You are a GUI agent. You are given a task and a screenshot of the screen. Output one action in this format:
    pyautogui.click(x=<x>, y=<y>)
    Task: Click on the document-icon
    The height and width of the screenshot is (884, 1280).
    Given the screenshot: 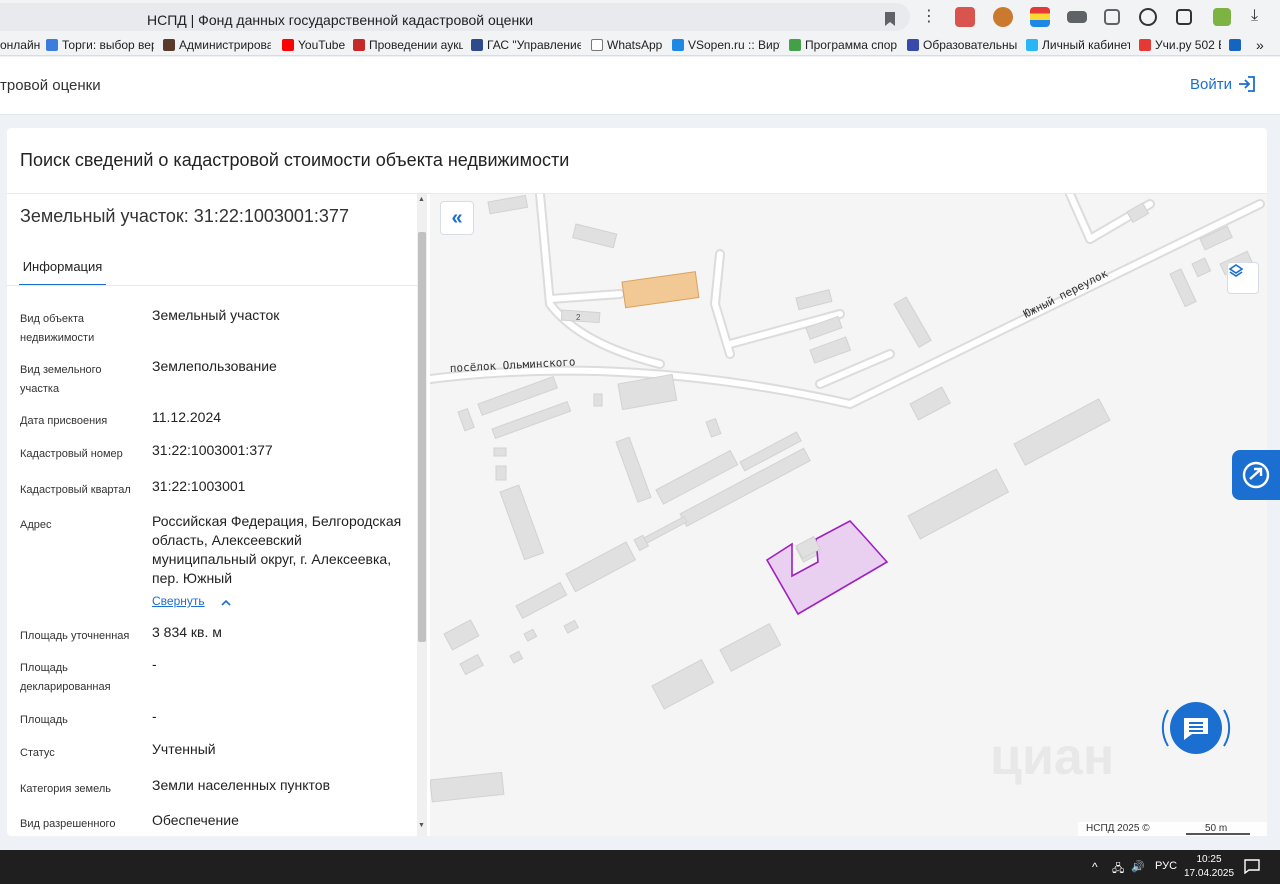 What is the action you would take?
    pyautogui.click(x=597, y=45)
    